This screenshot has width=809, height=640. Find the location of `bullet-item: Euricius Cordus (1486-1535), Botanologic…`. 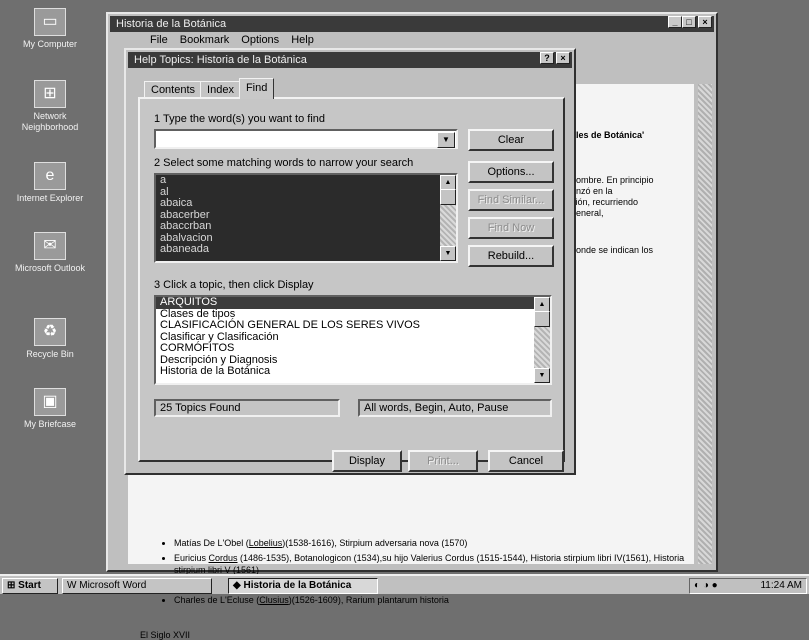

bullet-item: Euricius Cordus (1486-1535), Botanologic… is located at coordinates (445, 564).